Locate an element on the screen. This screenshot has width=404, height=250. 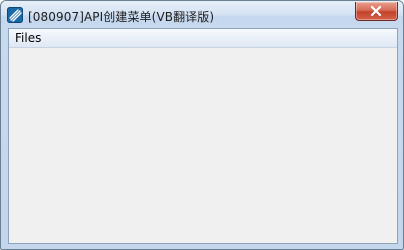
close-button is located at coordinates (376, 11).